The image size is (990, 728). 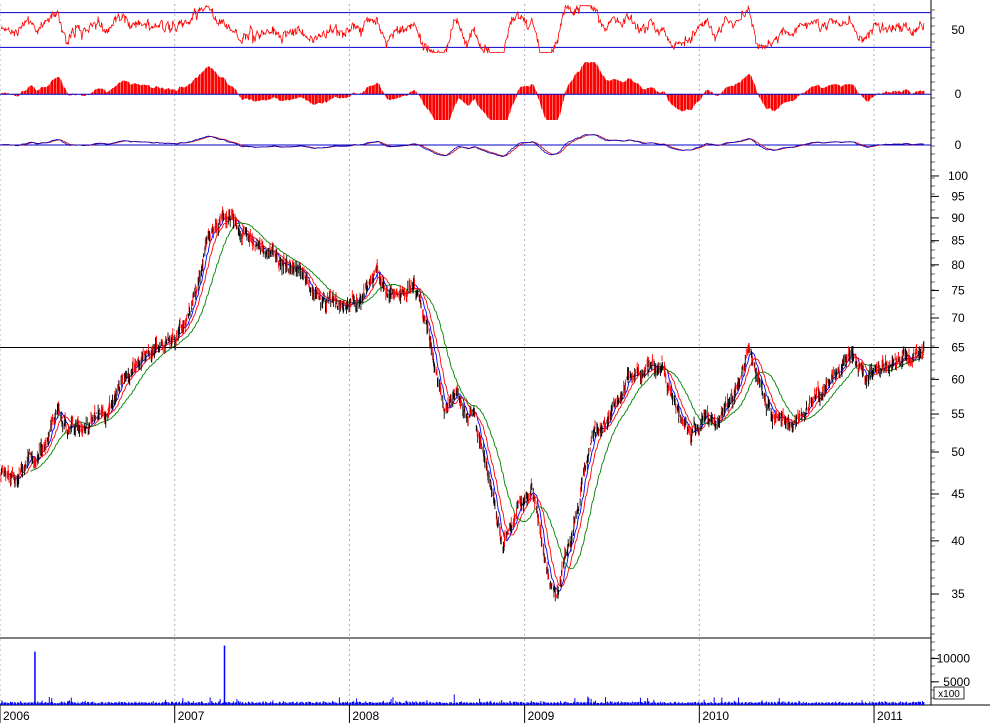 I want to click on price-tick-label-75: 75, so click(x=958, y=291).